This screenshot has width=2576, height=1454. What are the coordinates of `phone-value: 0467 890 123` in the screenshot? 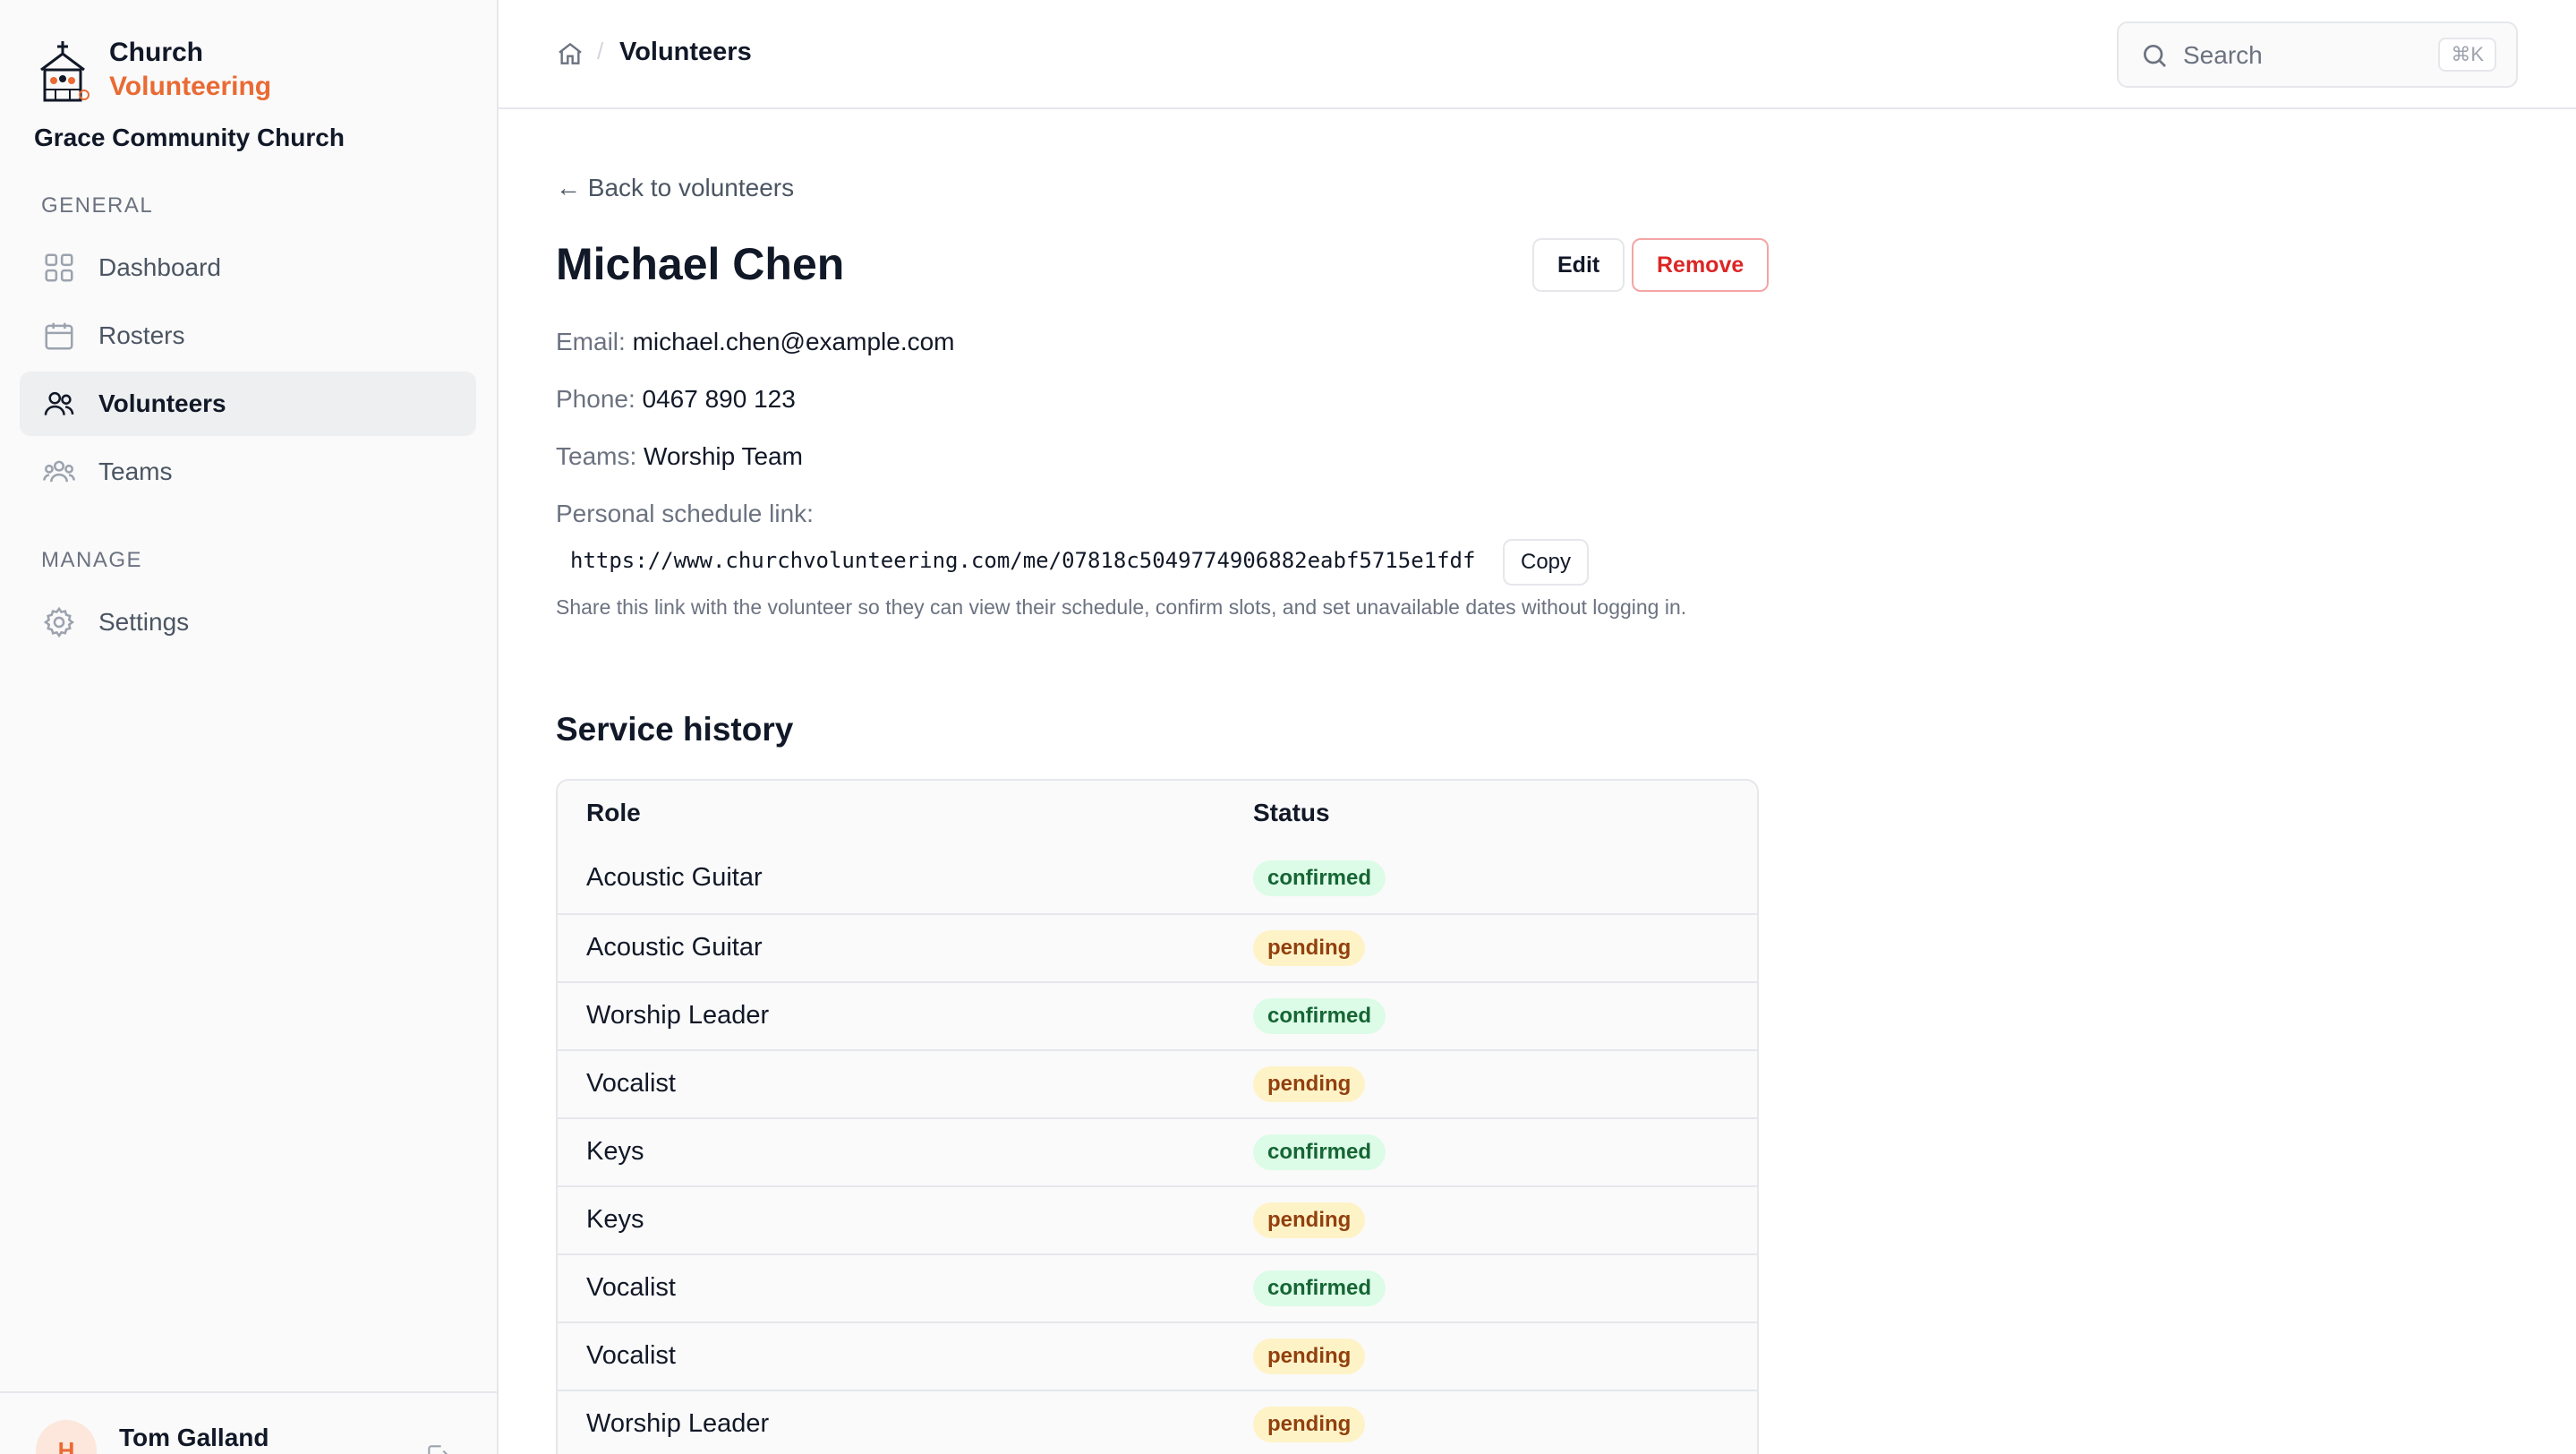 It's located at (719, 399).